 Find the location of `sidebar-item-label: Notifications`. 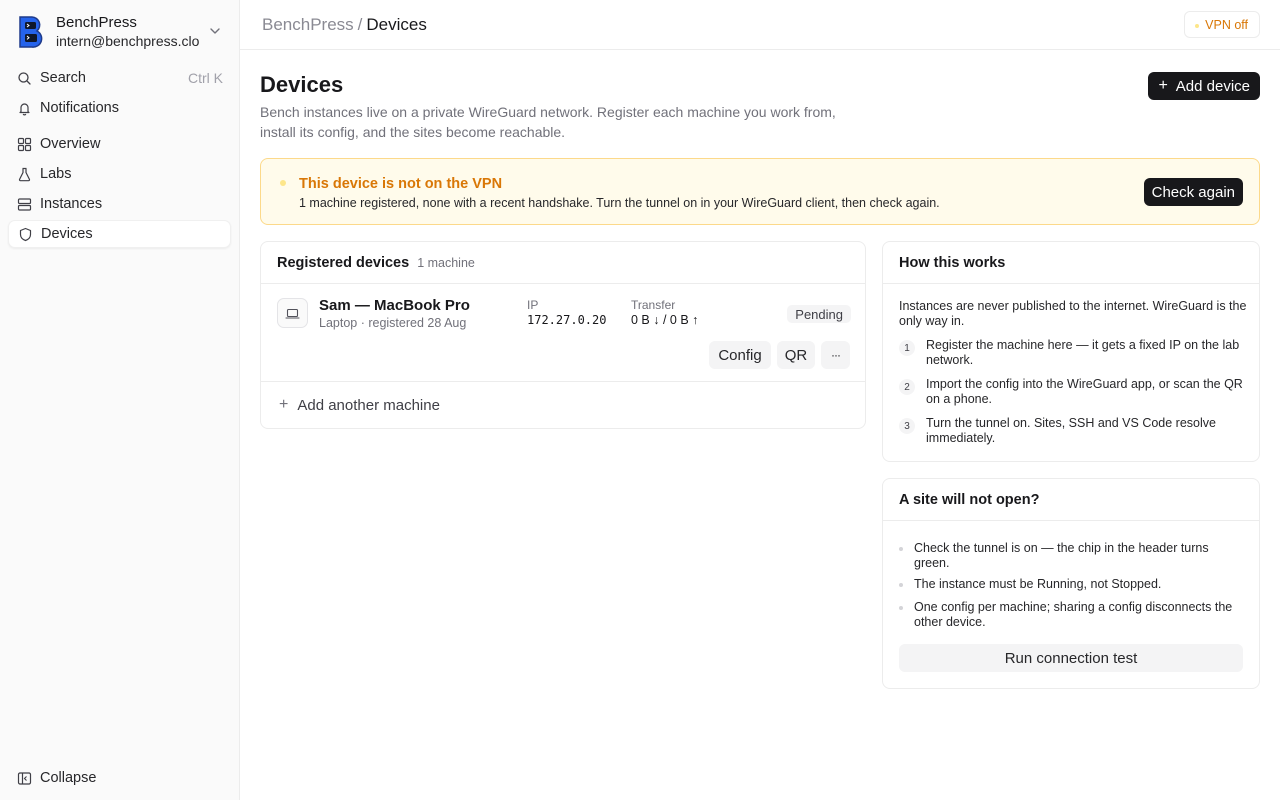

sidebar-item-label: Notifications is located at coordinates (79, 108).